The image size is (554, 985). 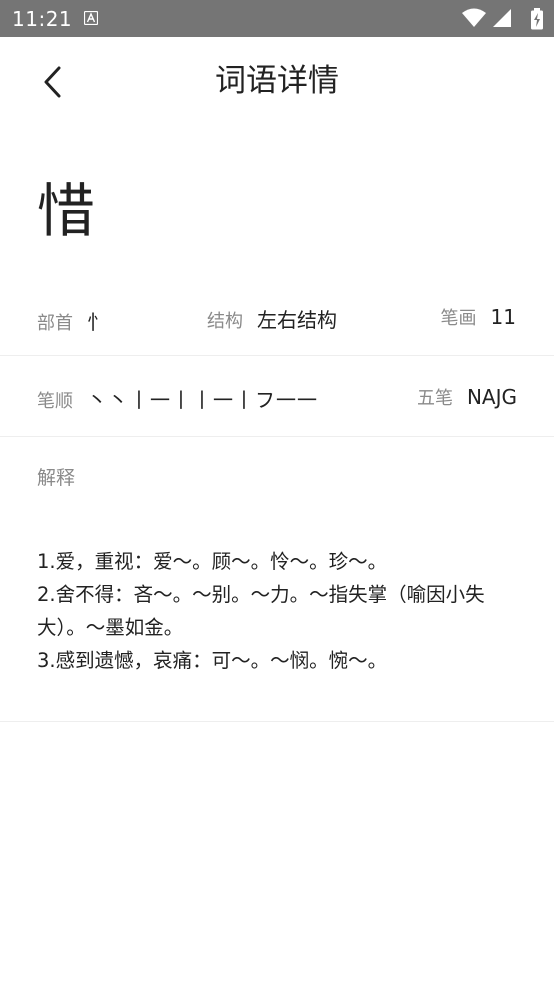 I want to click on radical-field: 部首 忄, so click(x=72, y=320).